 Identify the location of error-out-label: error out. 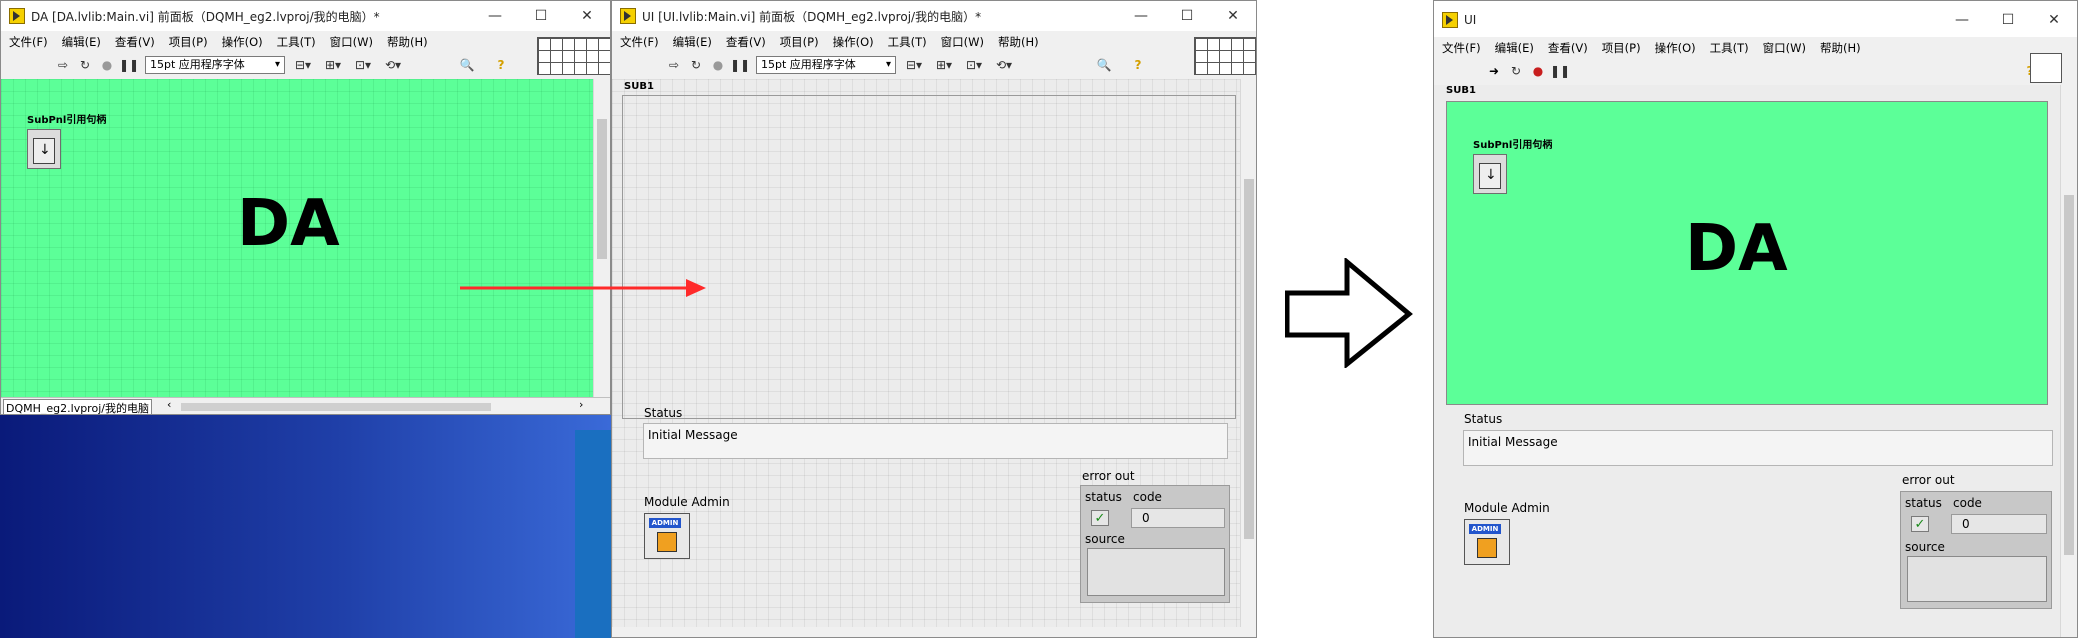
(1928, 480).